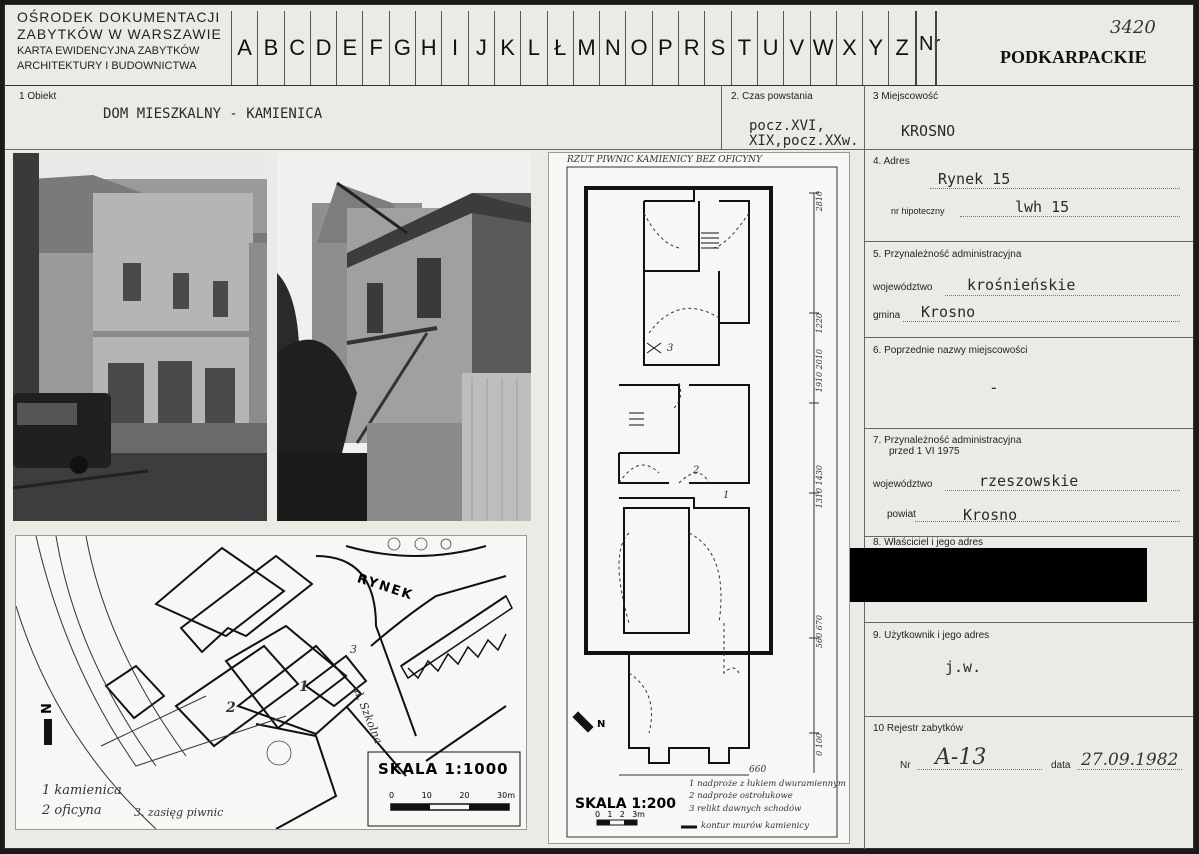  What do you see at coordinates (585, 48) in the screenshot?
I see `letter-cell: M` at bounding box center [585, 48].